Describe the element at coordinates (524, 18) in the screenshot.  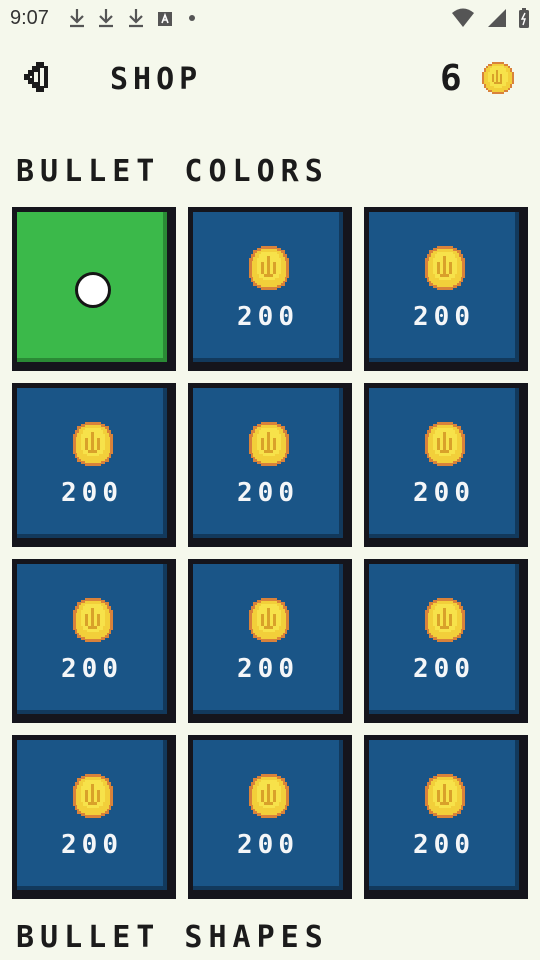
I see `battery-icon` at that location.